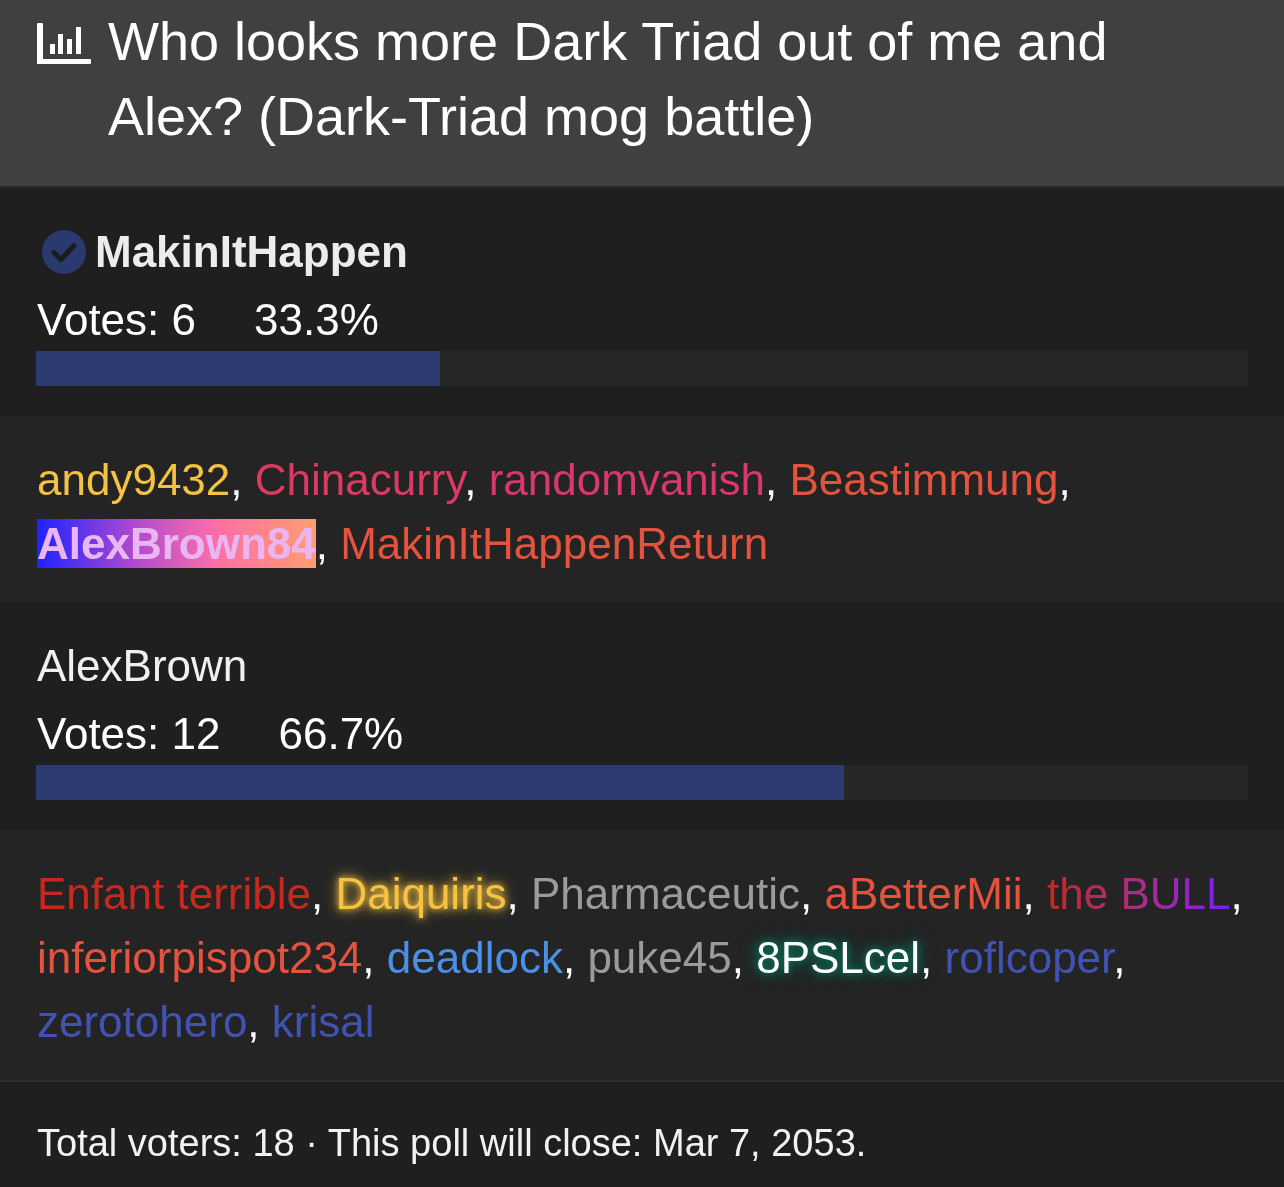 This screenshot has height=1187, width=1284. I want to click on username-link: krisal, so click(323, 1021).